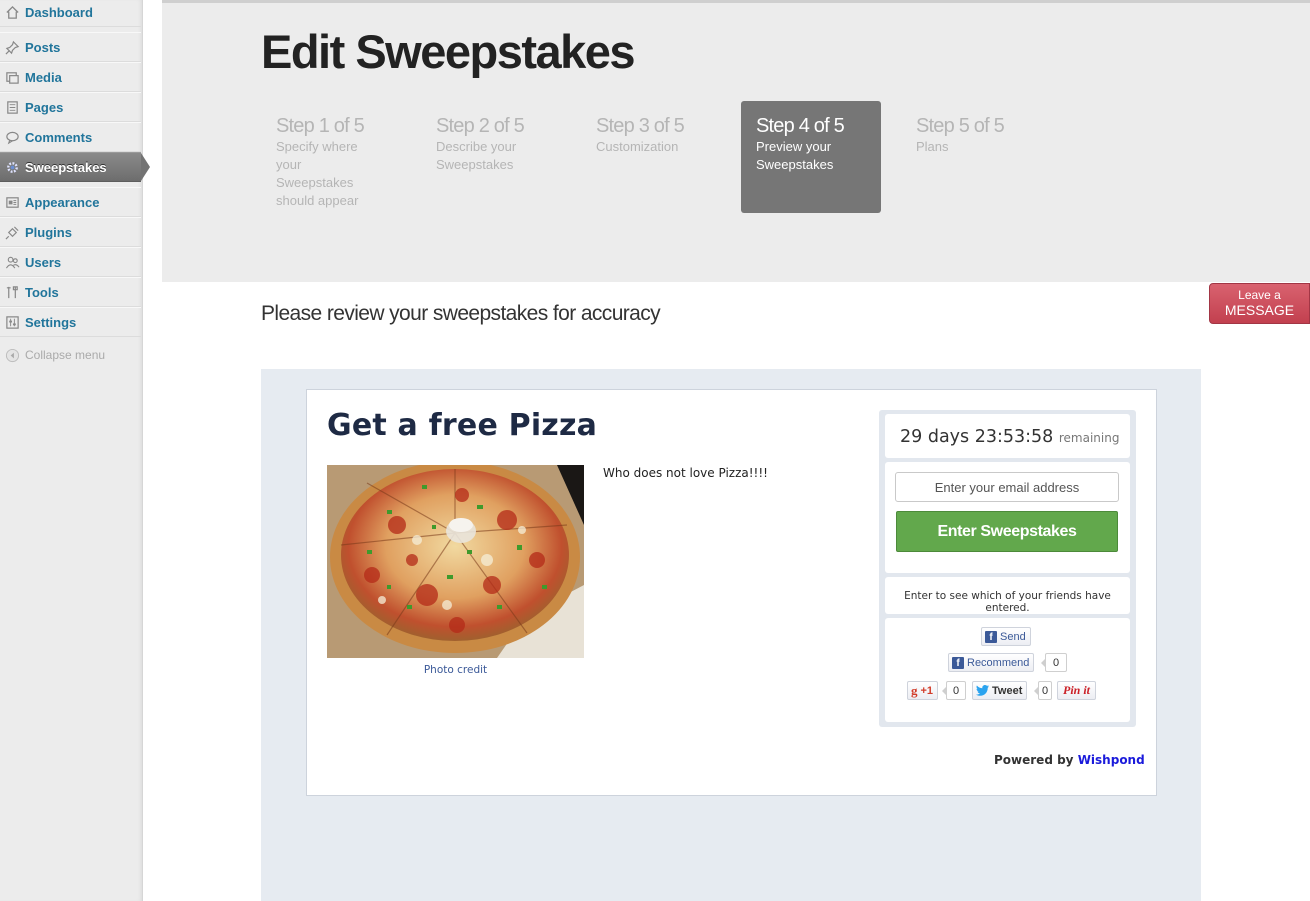  I want to click on sidebar-item-plugins: Plugins, so click(70, 232).